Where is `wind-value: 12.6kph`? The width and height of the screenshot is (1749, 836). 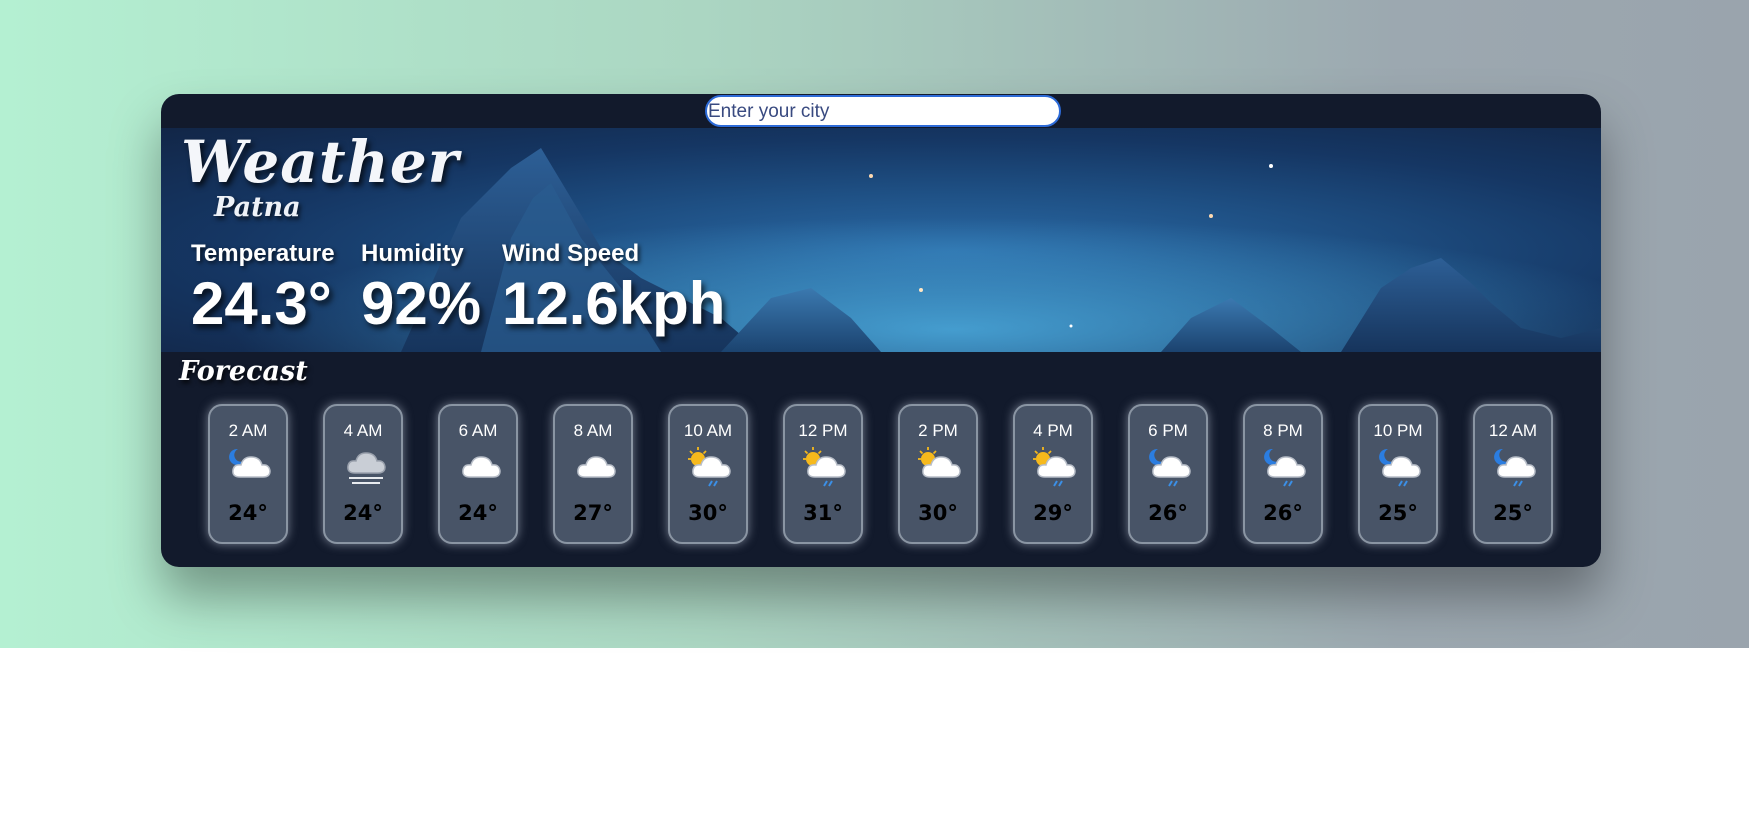 wind-value: 12.6kph is located at coordinates (614, 303).